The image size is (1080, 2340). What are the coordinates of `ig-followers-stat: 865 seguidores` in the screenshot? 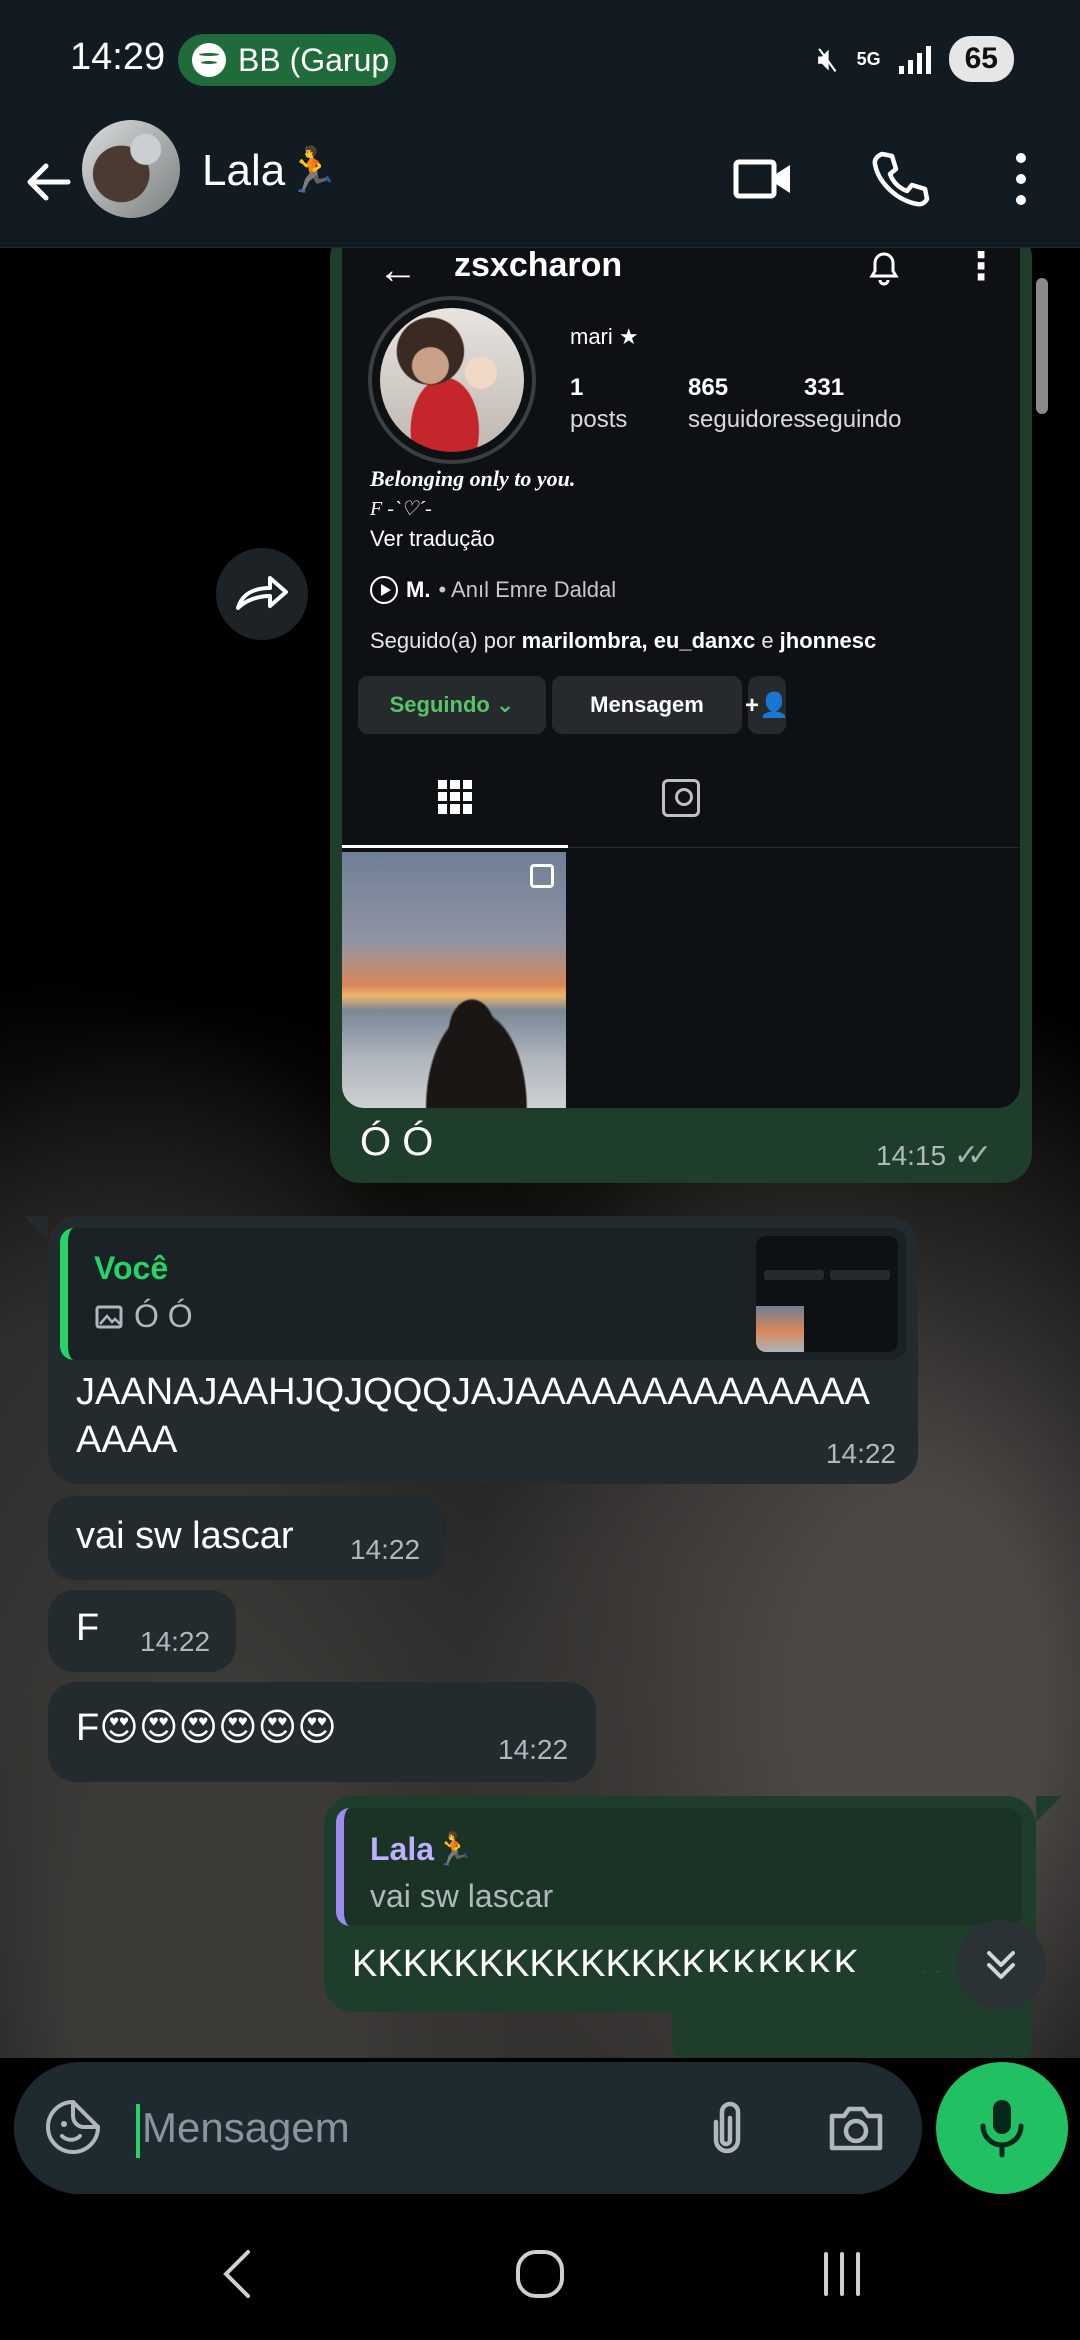 It's located at (747, 403).